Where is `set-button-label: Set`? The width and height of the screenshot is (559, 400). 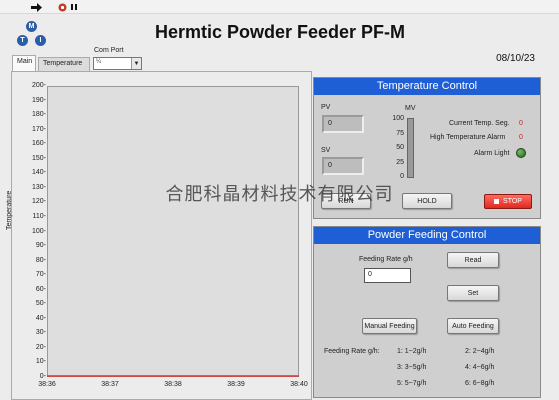
set-button-label: Set is located at coordinates (473, 293).